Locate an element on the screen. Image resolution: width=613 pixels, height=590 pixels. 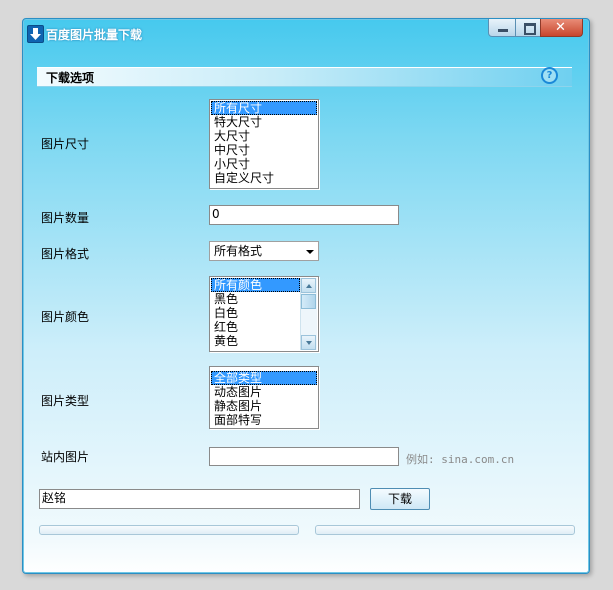
keyword-input: 赵铭 is located at coordinates (199, 499).